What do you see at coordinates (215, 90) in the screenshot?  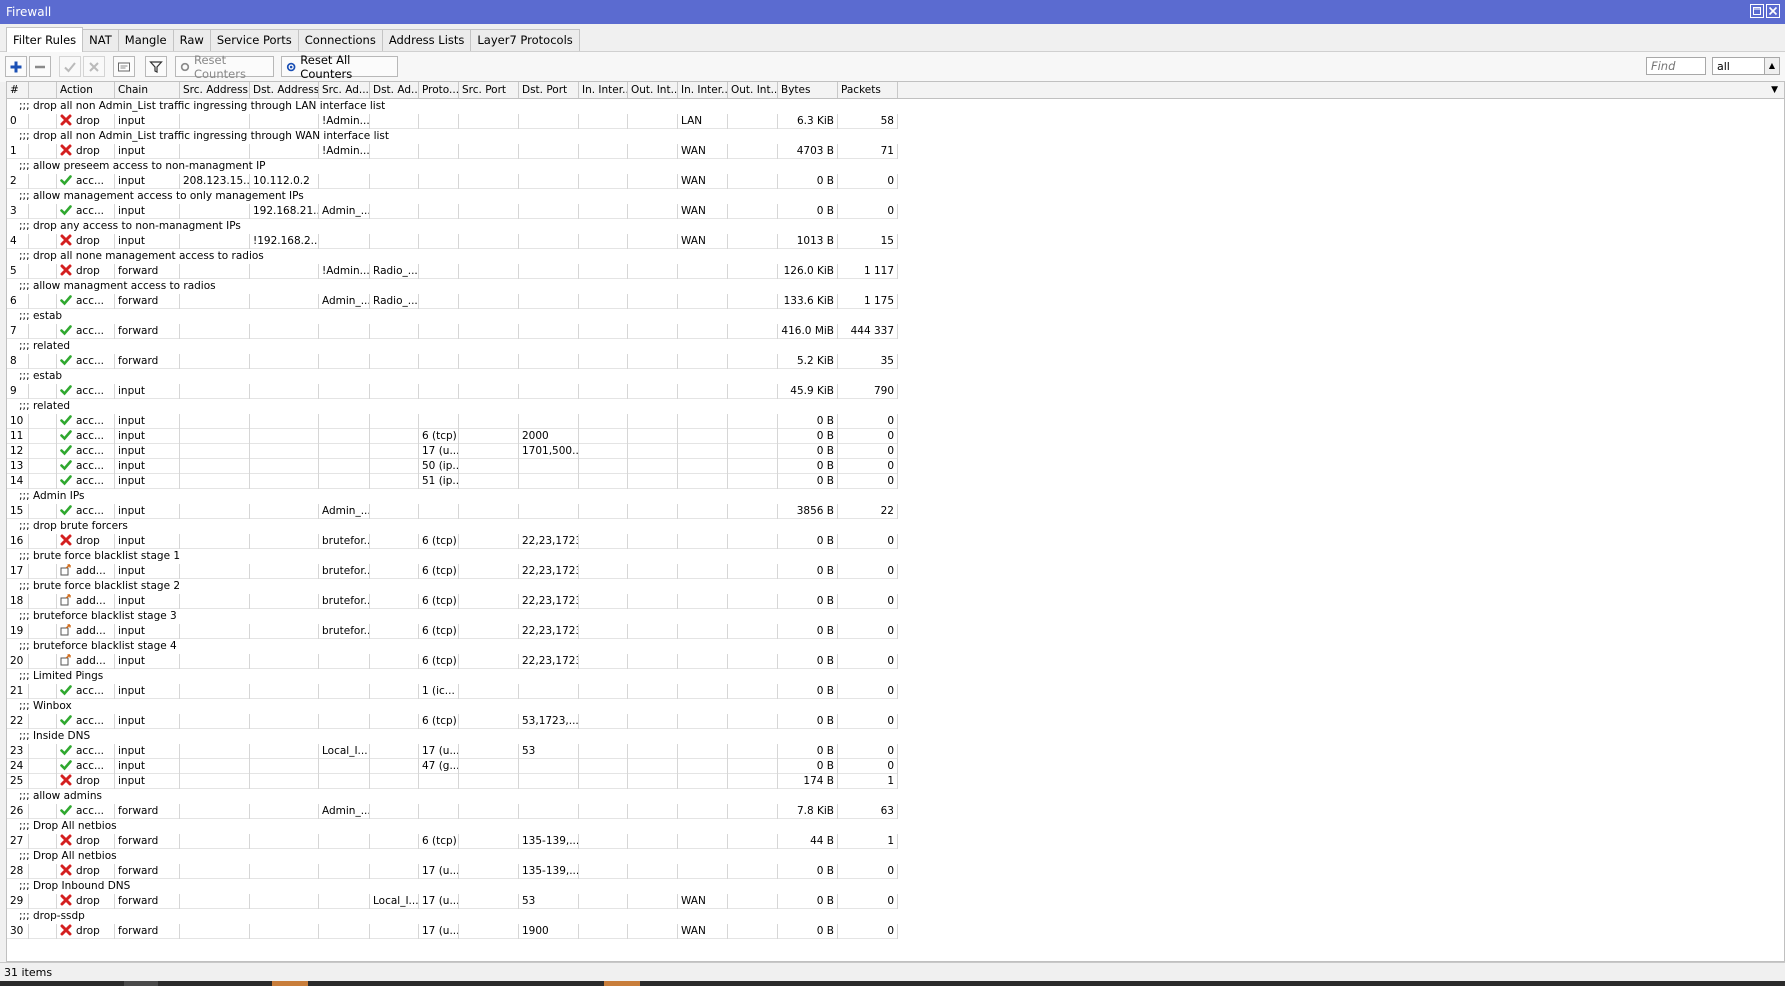 I see `column-header: Src. Address` at bounding box center [215, 90].